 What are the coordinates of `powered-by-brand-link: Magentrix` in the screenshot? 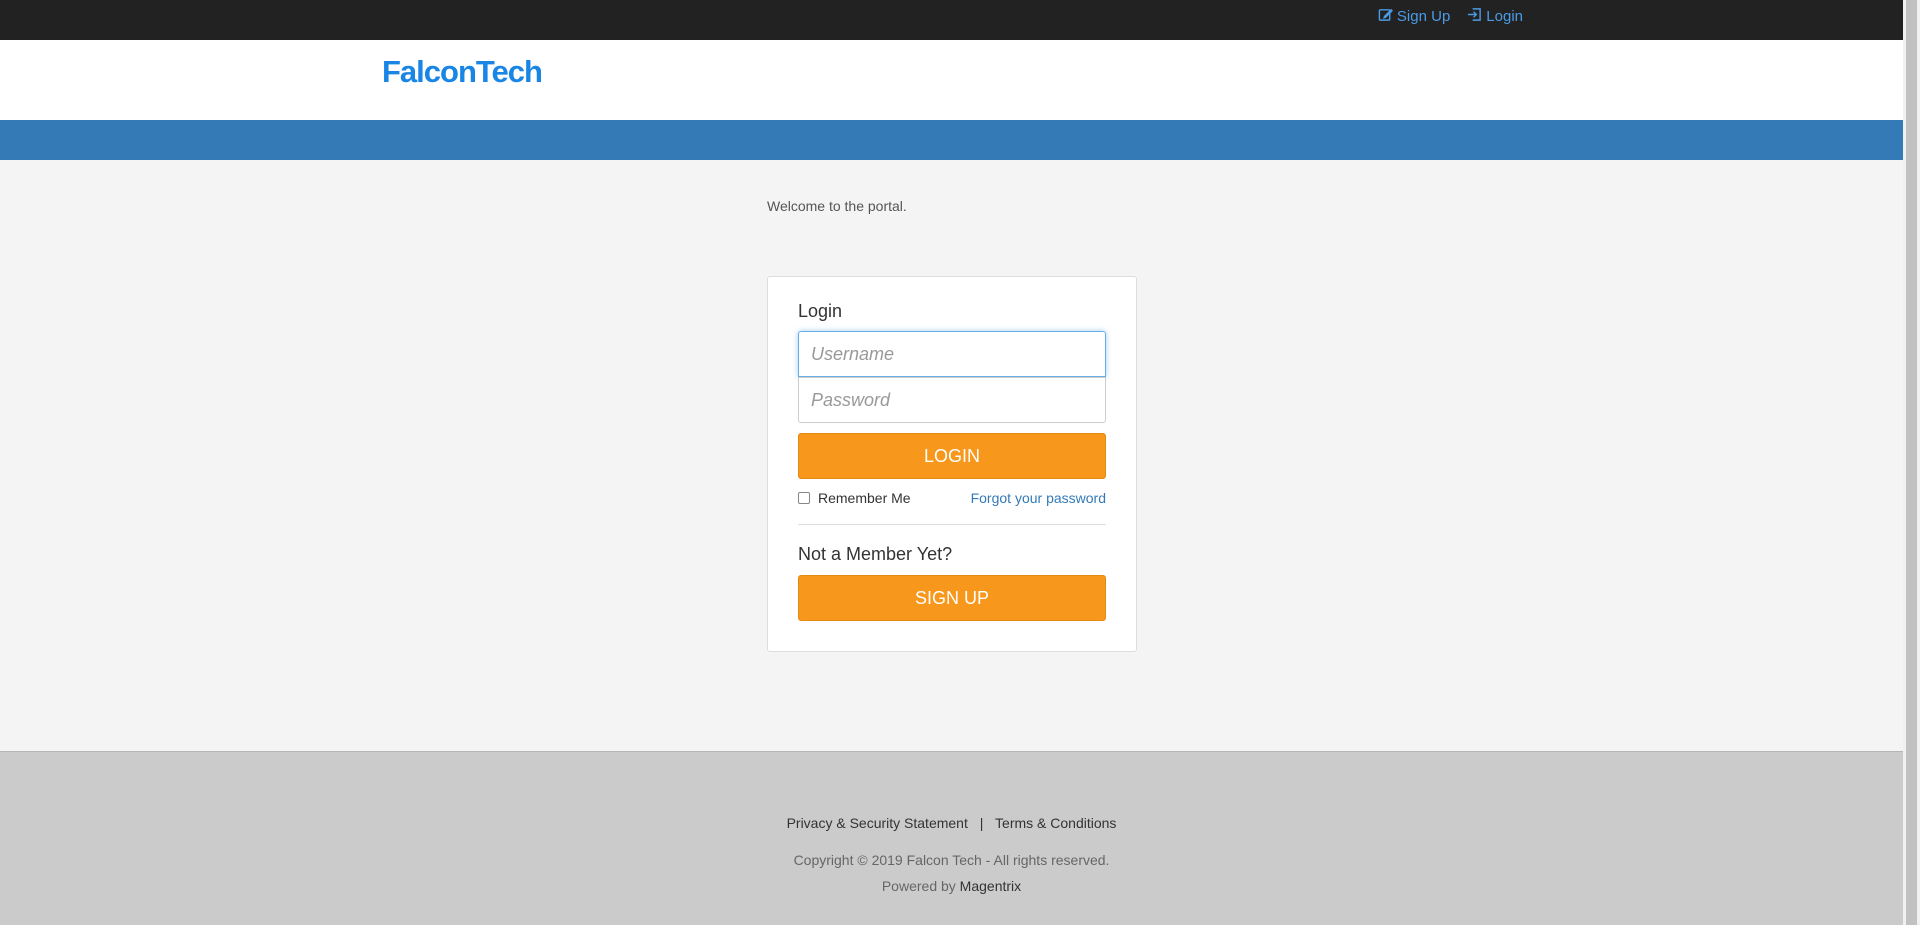 It's located at (990, 886).